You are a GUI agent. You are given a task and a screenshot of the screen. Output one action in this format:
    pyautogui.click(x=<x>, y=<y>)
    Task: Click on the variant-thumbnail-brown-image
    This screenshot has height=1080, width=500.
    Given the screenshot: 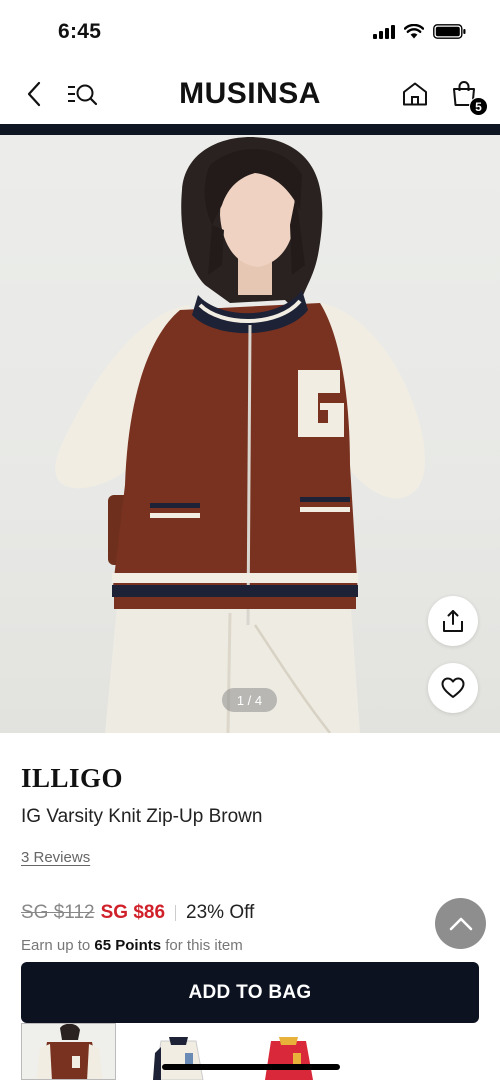 What is the action you would take?
    pyautogui.click(x=68, y=1051)
    